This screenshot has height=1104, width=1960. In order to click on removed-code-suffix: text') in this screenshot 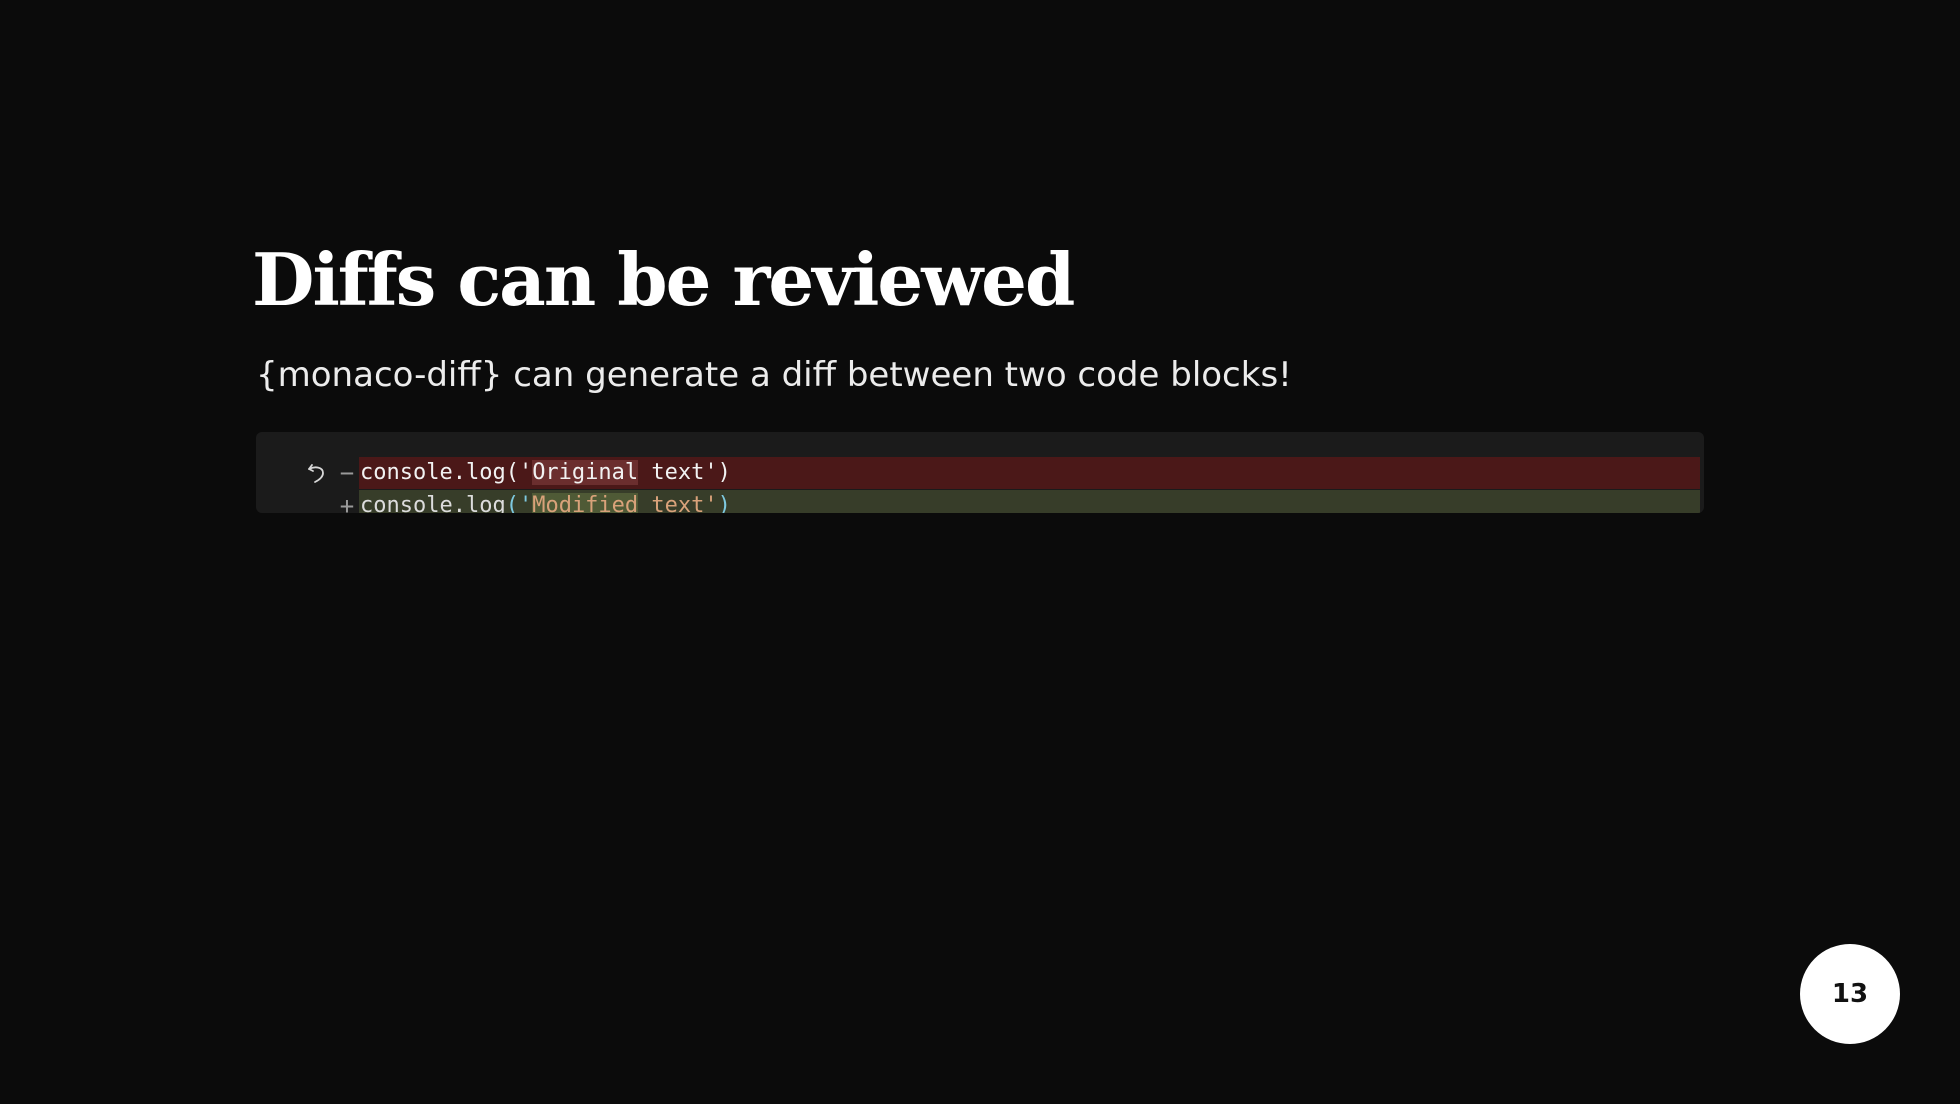, I will do `click(684, 472)`.